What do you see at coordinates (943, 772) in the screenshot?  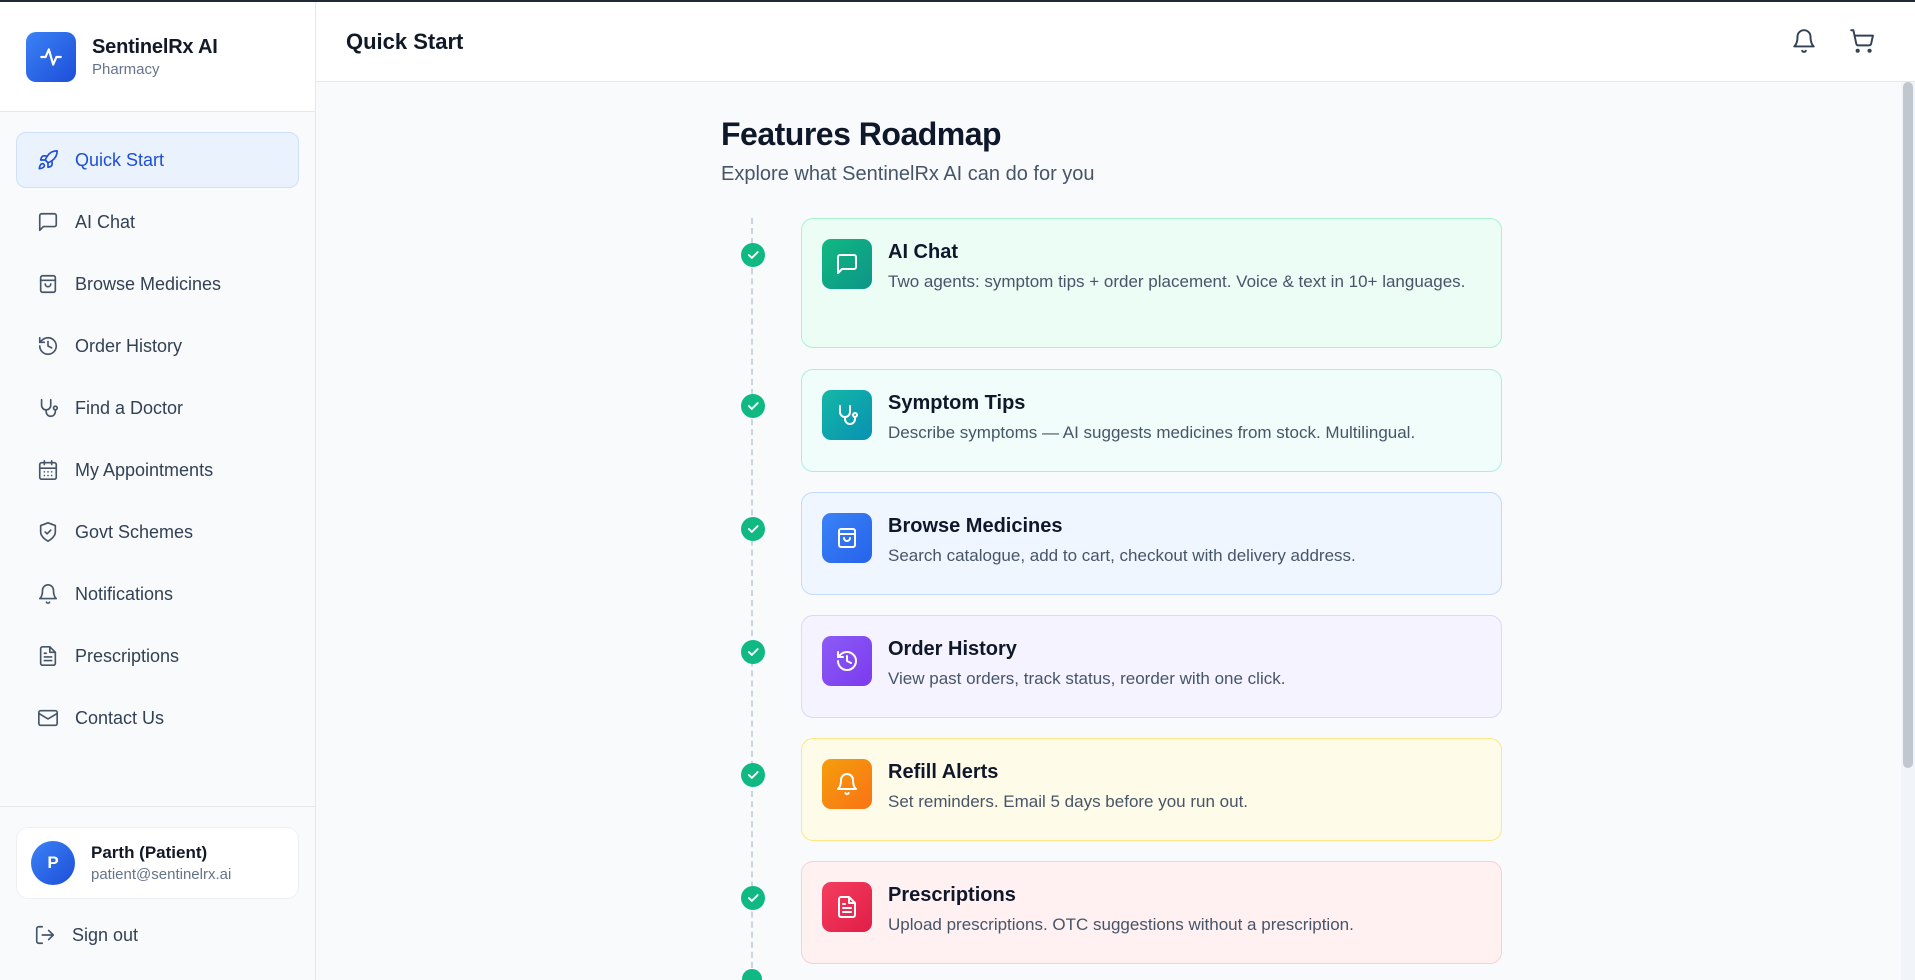 I see `feature-title: Refill Alerts` at bounding box center [943, 772].